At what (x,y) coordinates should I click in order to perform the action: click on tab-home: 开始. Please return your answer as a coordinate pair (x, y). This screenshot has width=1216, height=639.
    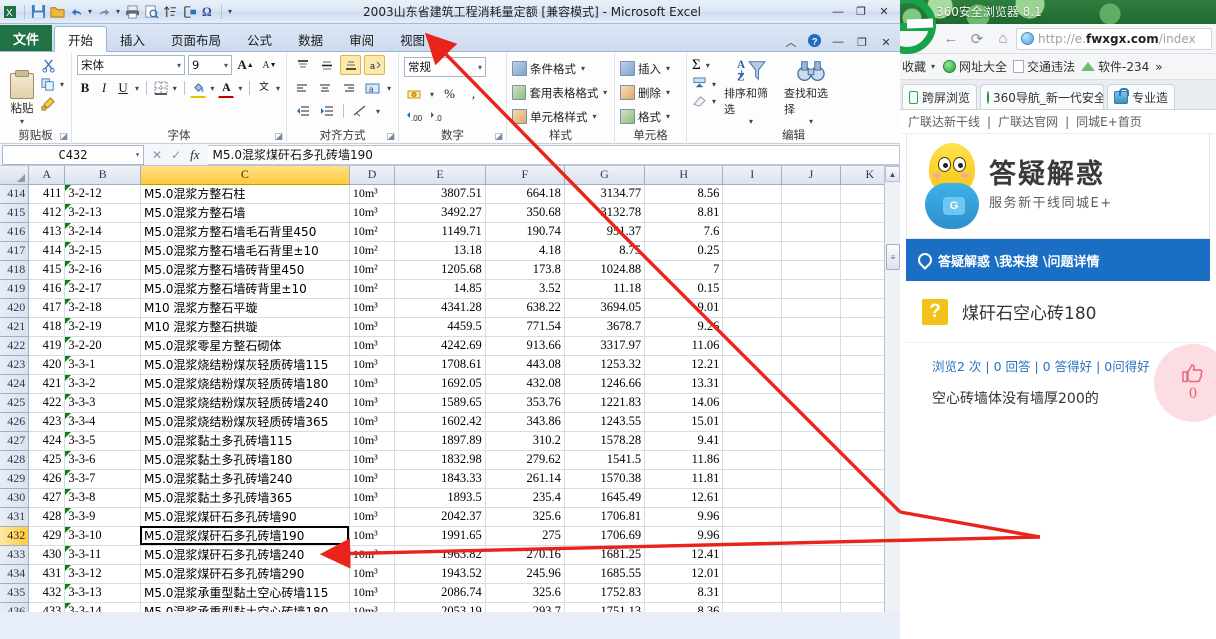
    Looking at the image, I should click on (81, 39).